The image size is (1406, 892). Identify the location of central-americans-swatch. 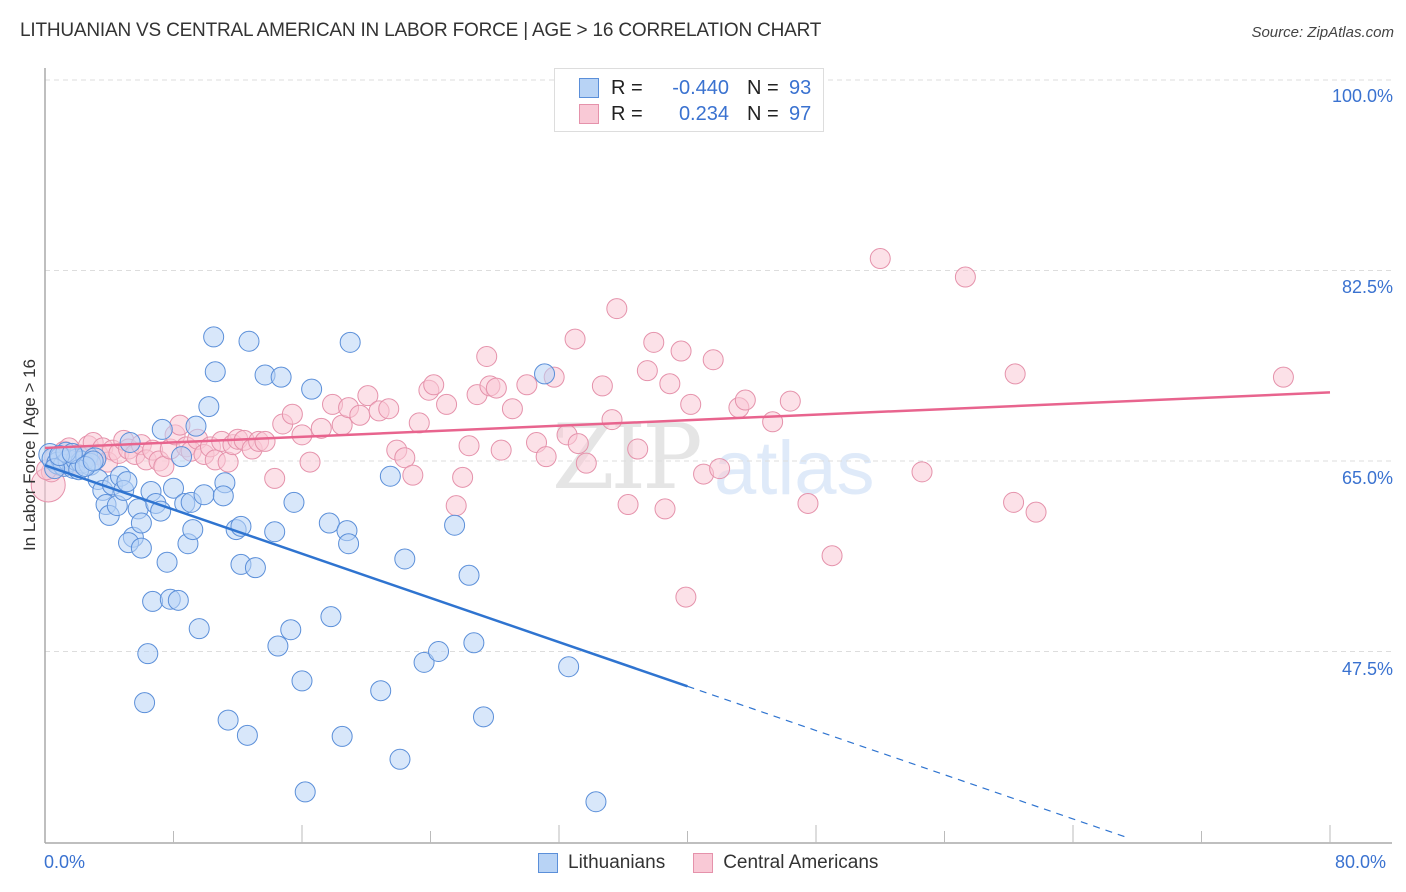
(703, 863).